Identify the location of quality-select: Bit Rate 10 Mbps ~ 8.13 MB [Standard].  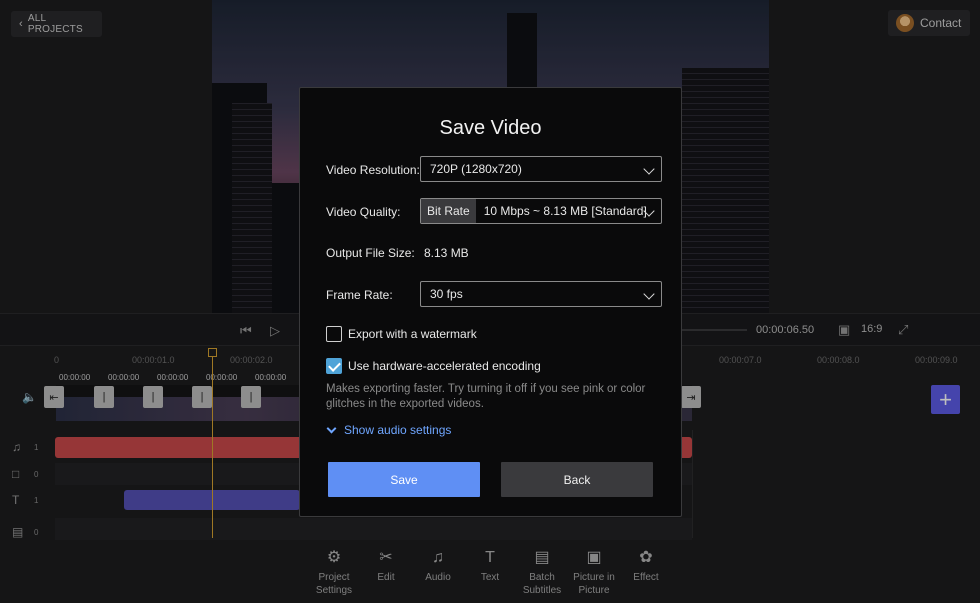
(541, 211).